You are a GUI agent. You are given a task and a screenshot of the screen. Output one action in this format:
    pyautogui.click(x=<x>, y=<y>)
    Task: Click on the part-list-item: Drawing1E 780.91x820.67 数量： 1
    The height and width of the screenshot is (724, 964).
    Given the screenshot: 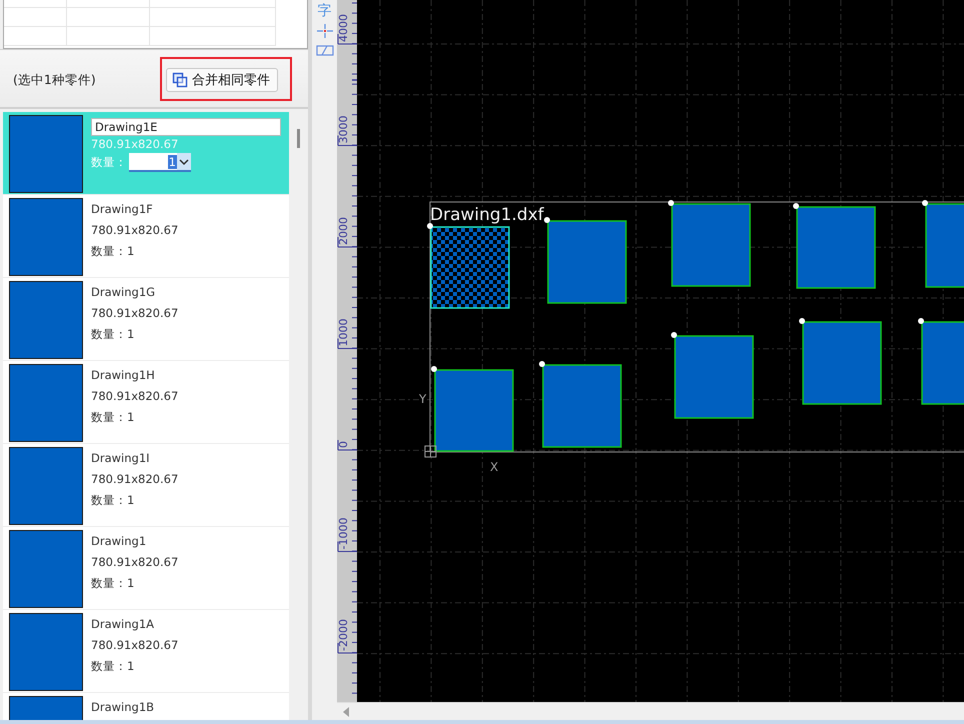 What is the action you would take?
    pyautogui.click(x=146, y=153)
    